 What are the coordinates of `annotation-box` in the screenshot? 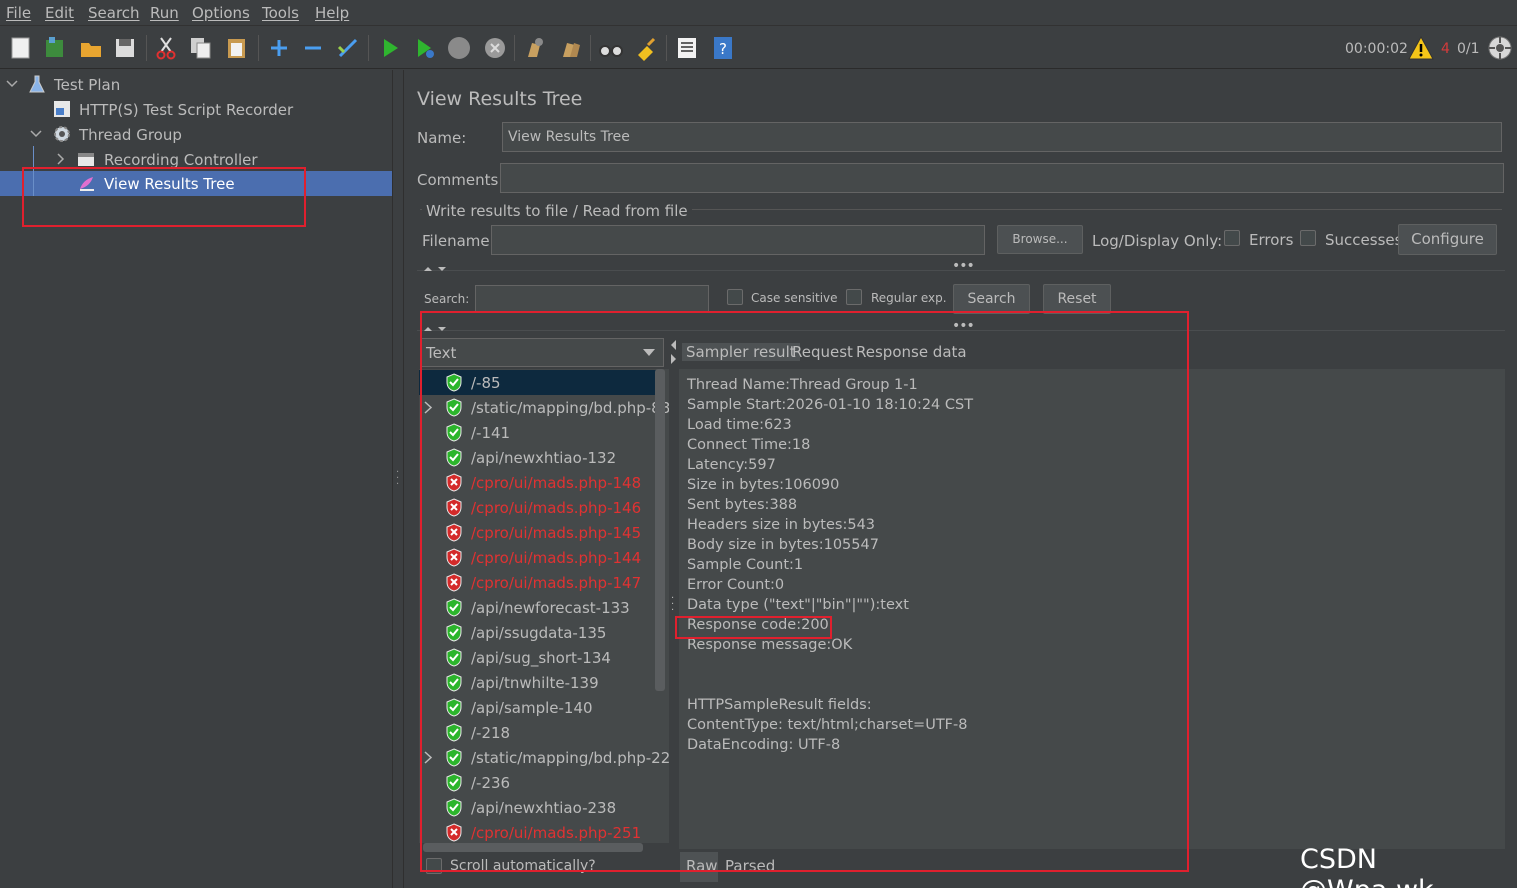 It's located at (164, 197).